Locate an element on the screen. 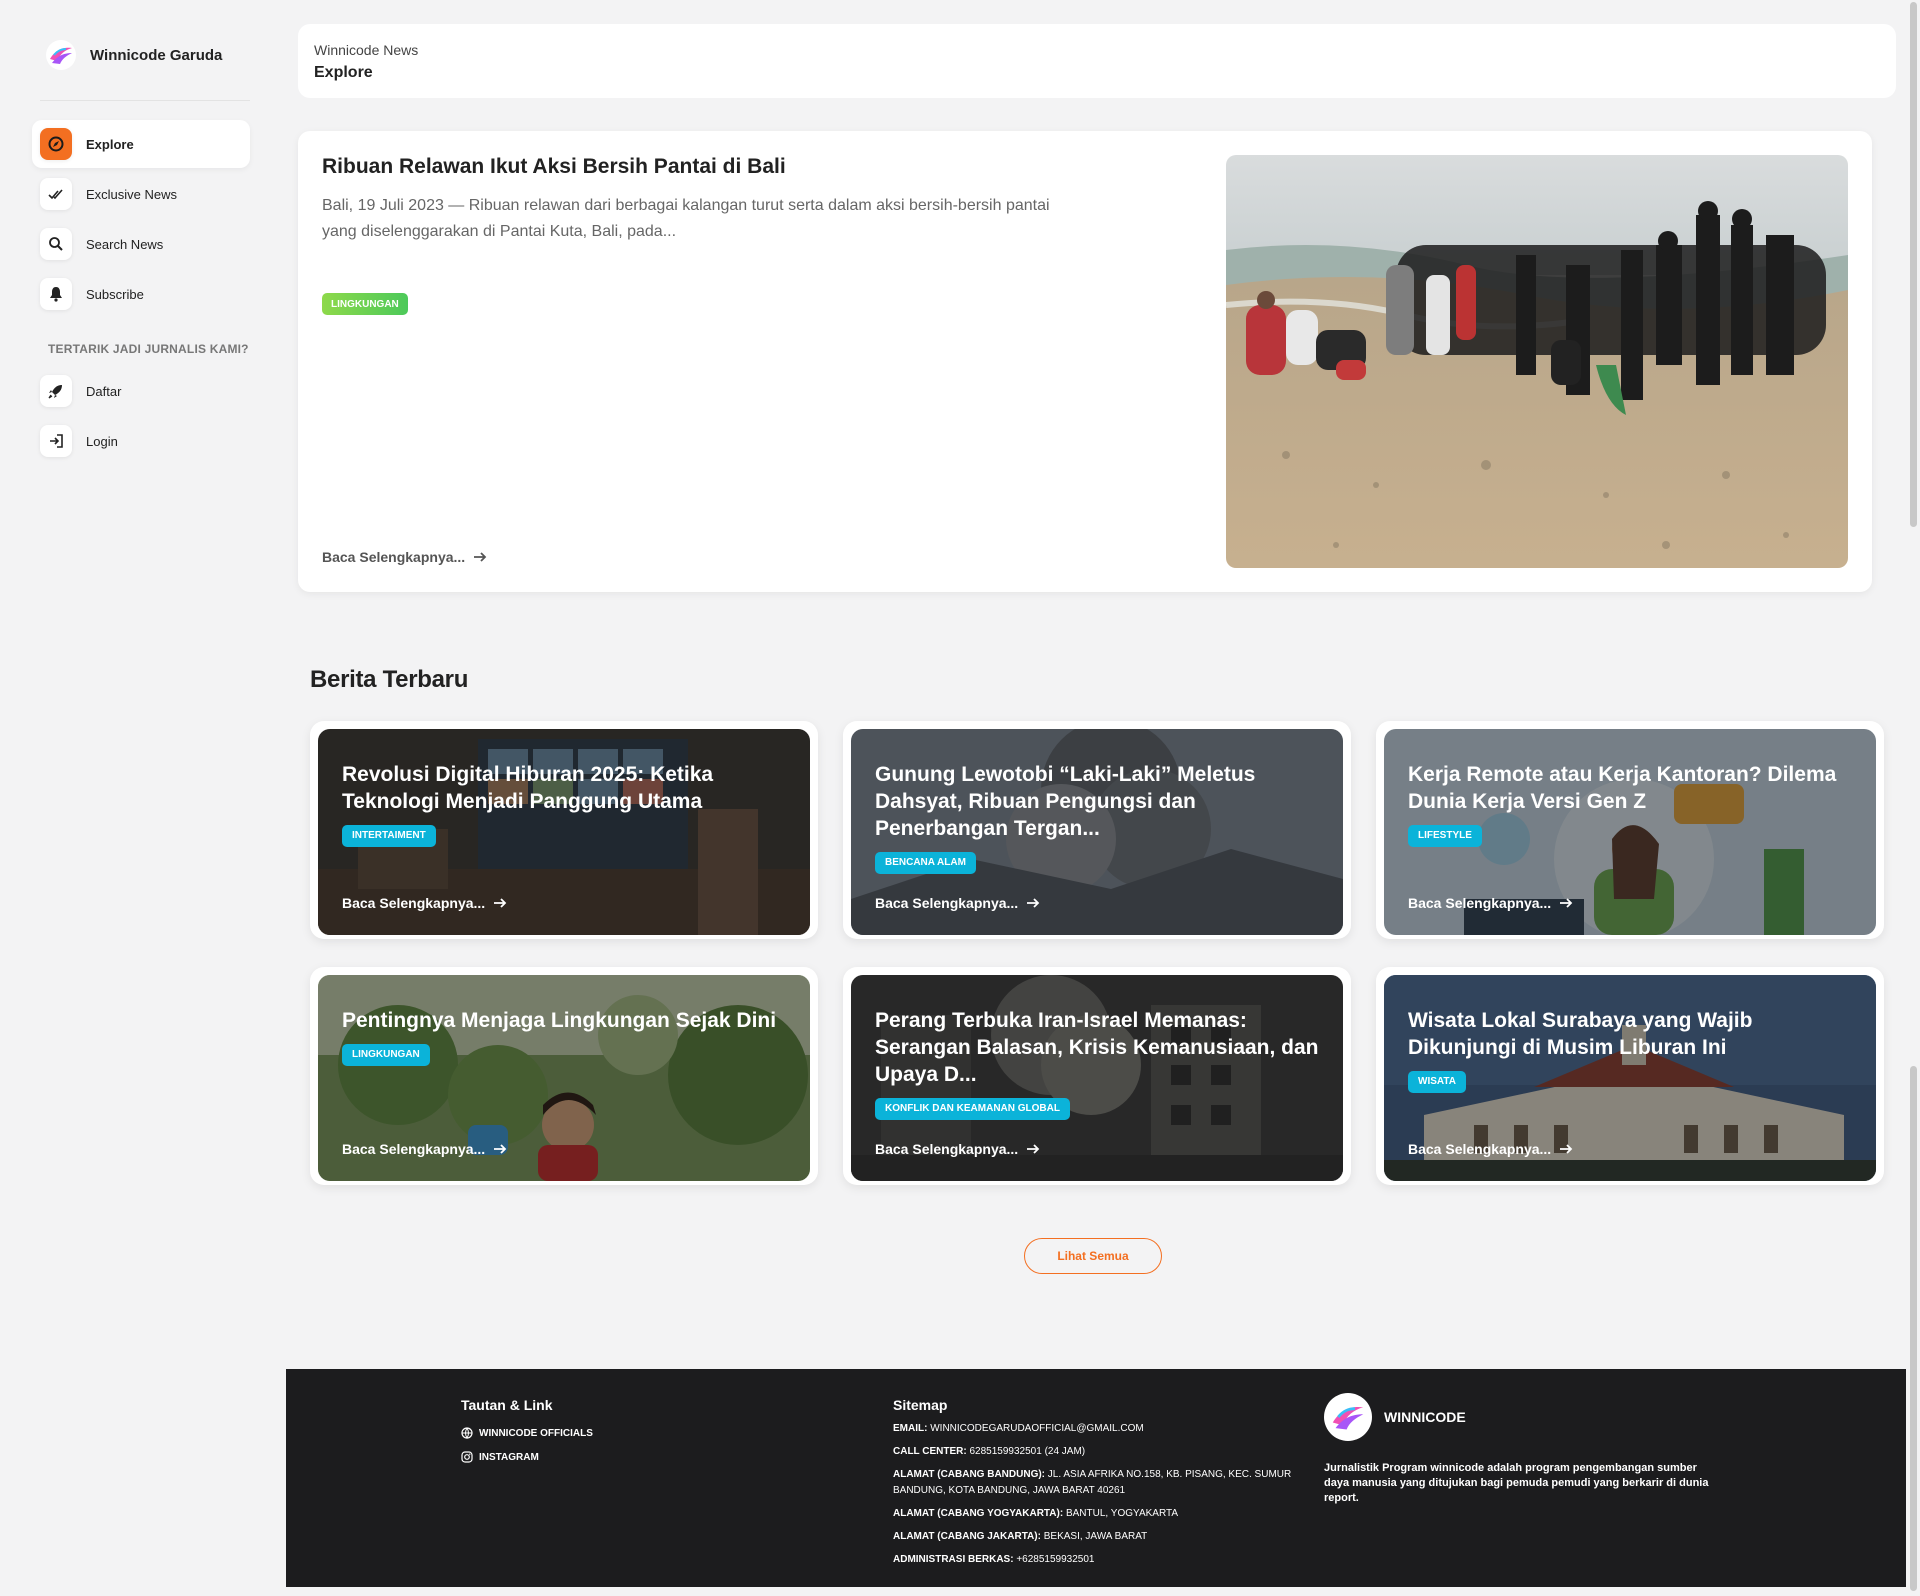  sidebar-item-explore: Explore is located at coordinates (141, 144).